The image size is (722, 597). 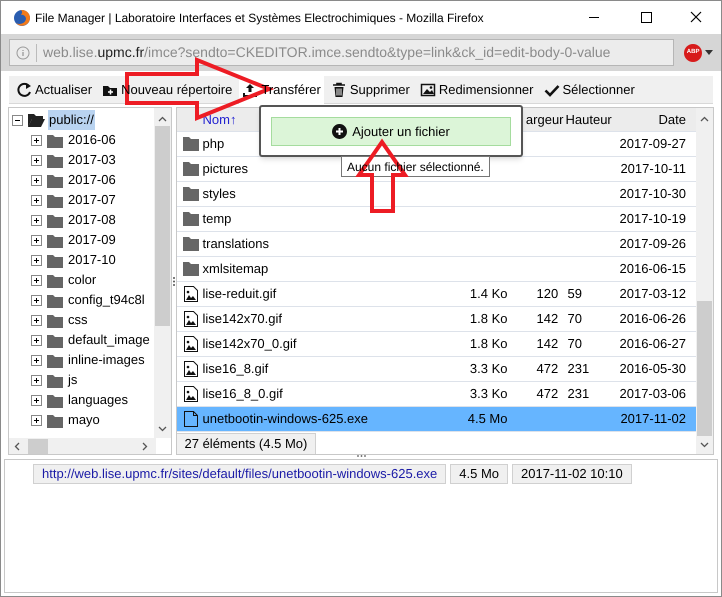 I want to click on file-date: 2017-03-12, so click(x=653, y=294).